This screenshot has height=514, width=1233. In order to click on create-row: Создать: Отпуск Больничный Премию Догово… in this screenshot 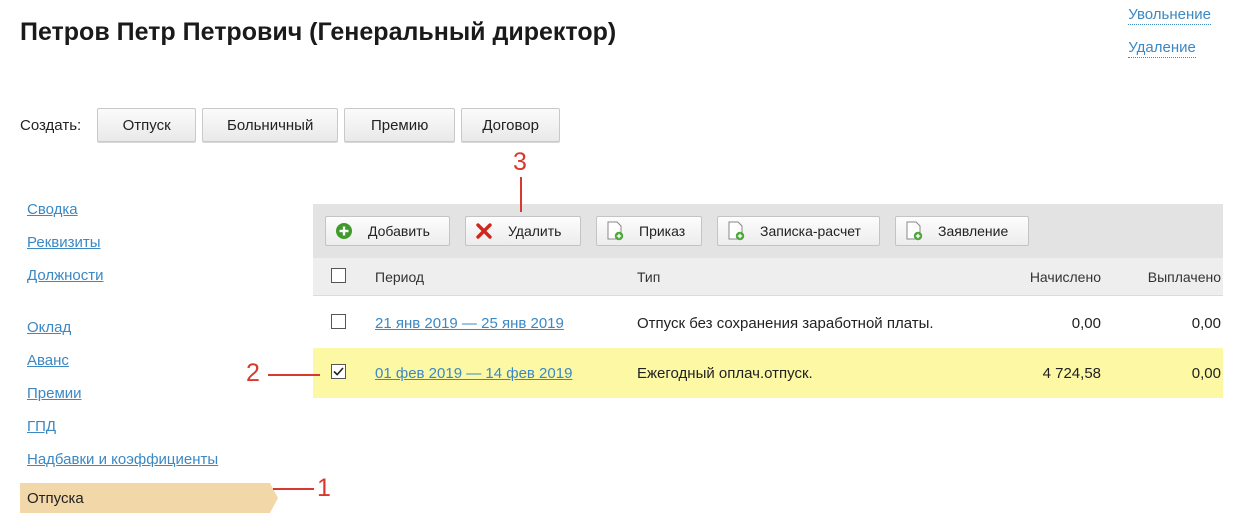, I will do `click(293, 125)`.